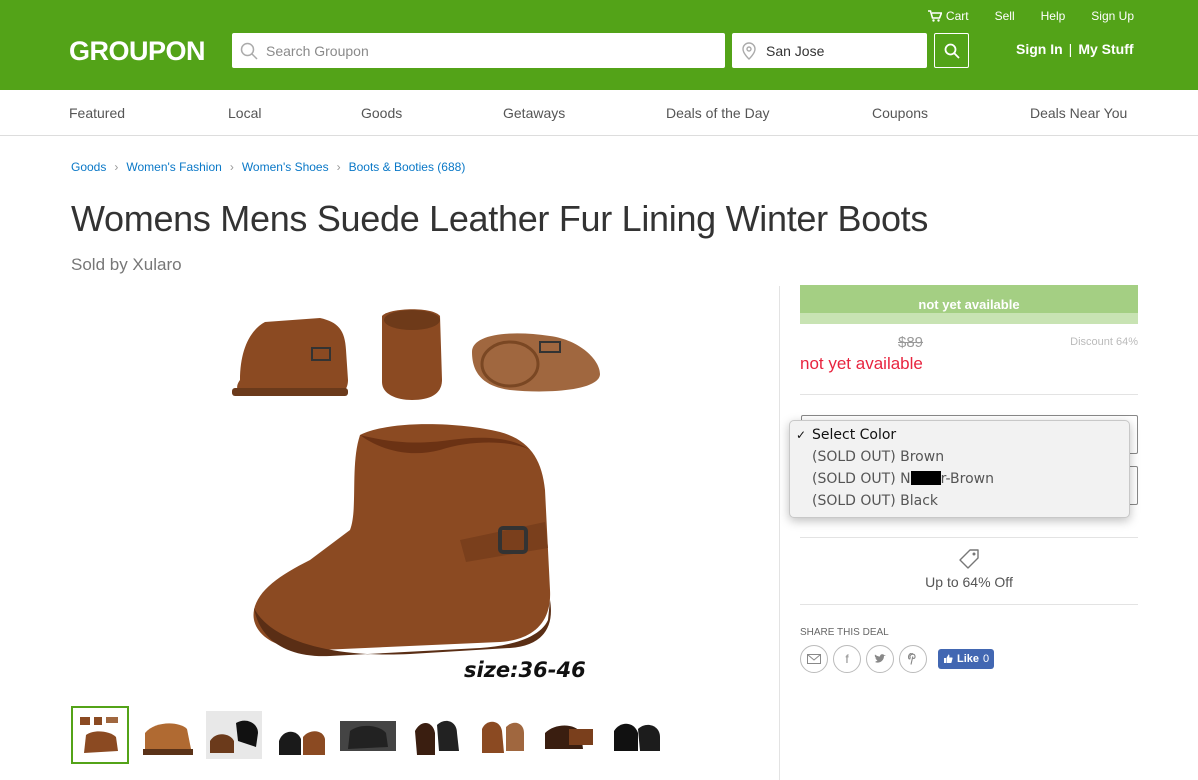 This screenshot has height=780, width=1198. What do you see at coordinates (88, 167) in the screenshot?
I see `breadcrumb-goods: Goods` at bounding box center [88, 167].